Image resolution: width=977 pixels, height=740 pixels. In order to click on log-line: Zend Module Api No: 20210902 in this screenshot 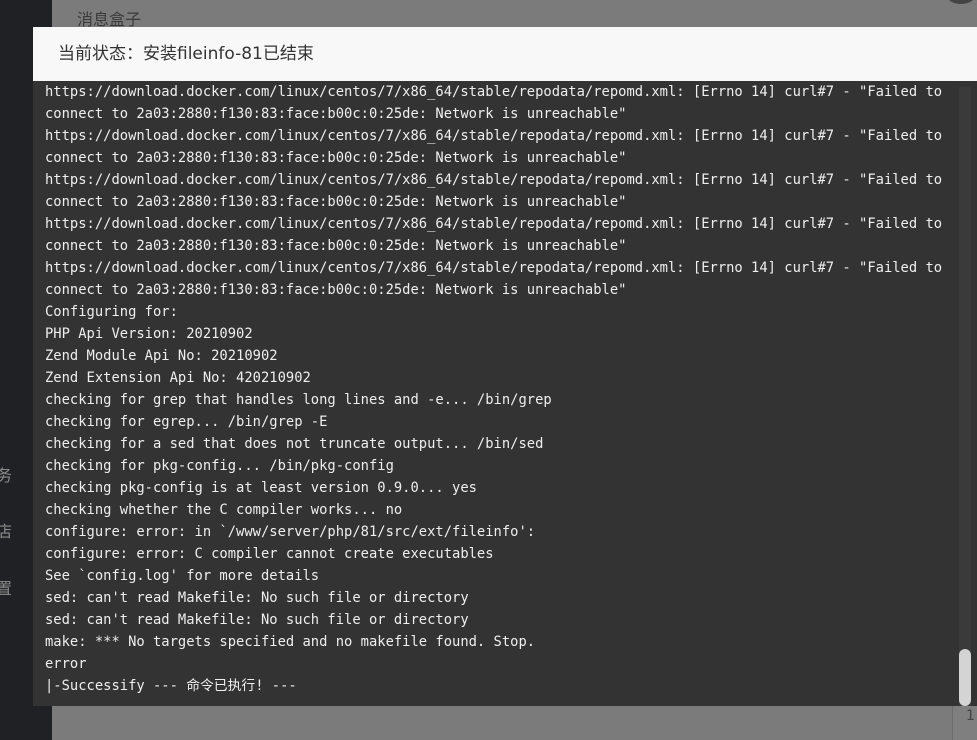, I will do `click(161, 356)`.